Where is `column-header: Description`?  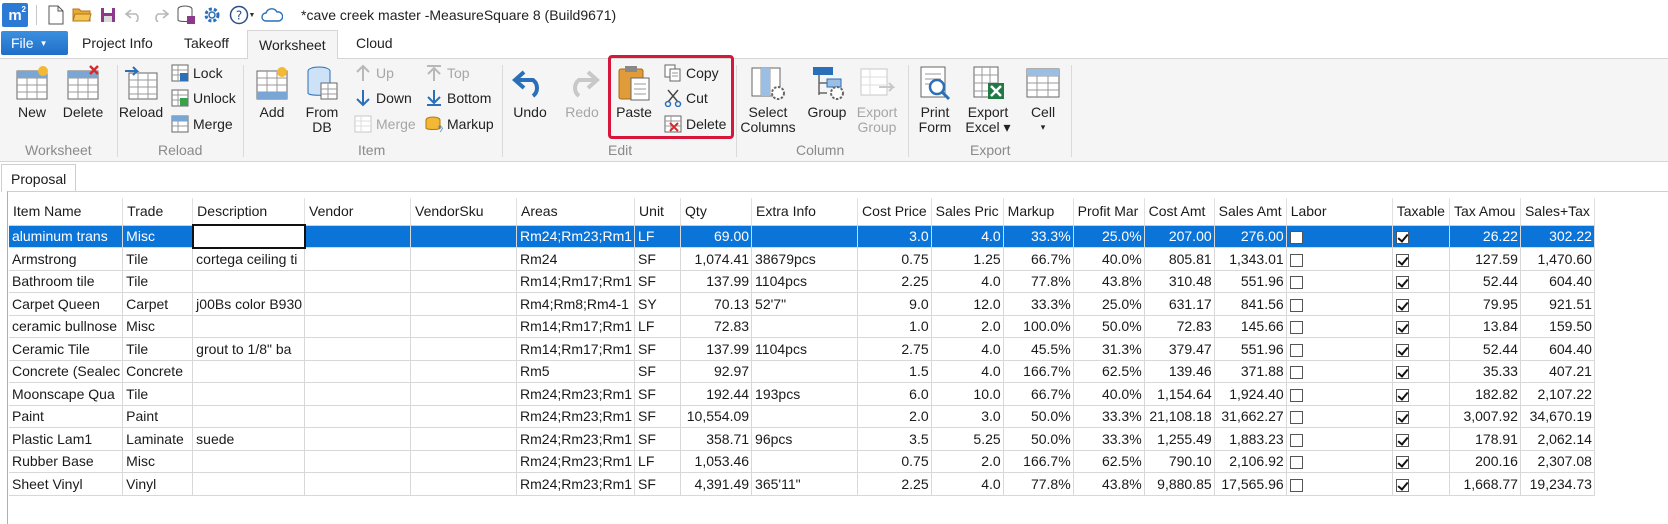 column-header: Description is located at coordinates (249, 212).